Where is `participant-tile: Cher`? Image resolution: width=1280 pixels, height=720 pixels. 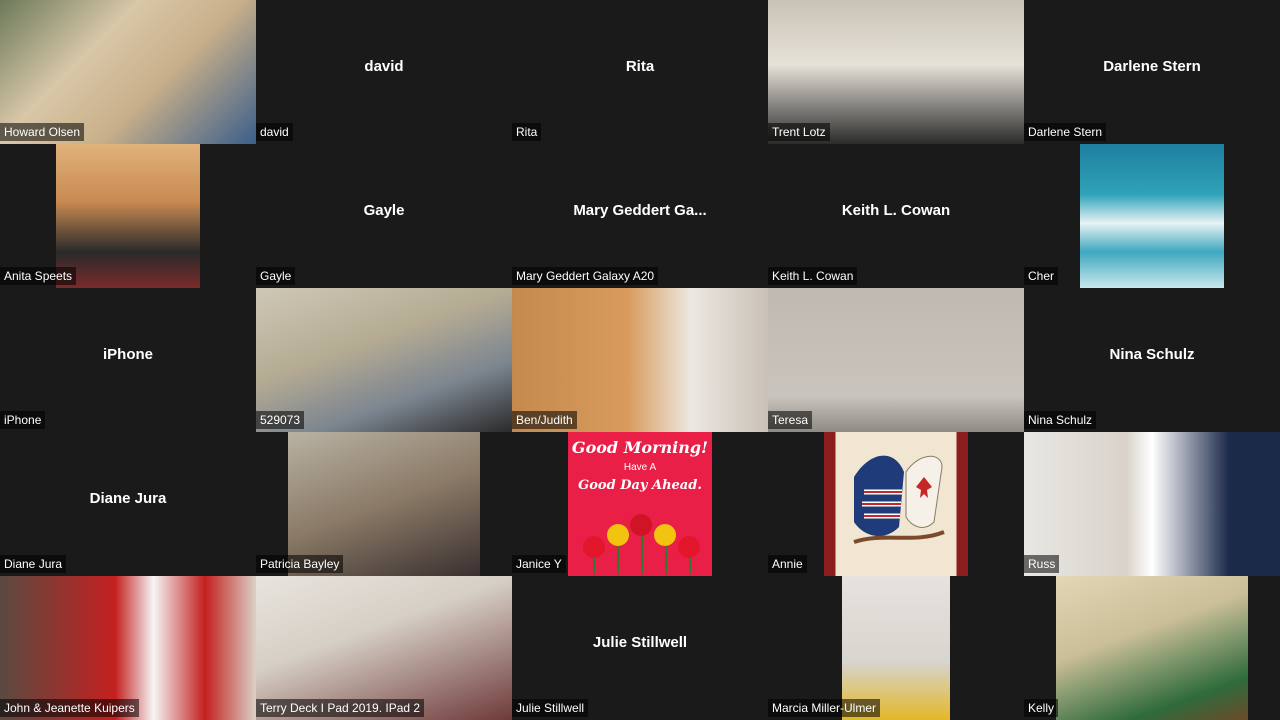 participant-tile: Cher is located at coordinates (1152, 216).